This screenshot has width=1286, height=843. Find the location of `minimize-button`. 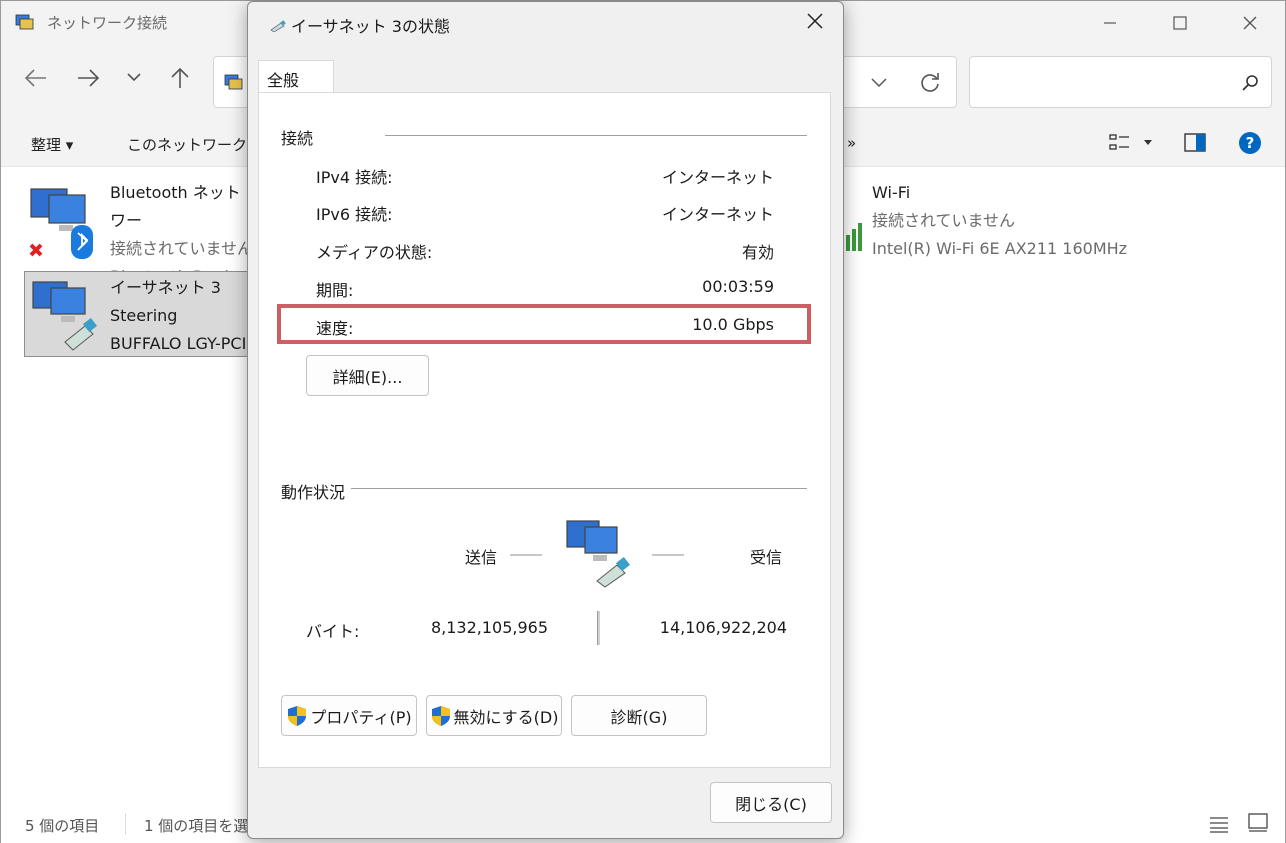

minimize-button is located at coordinates (1110, 23).